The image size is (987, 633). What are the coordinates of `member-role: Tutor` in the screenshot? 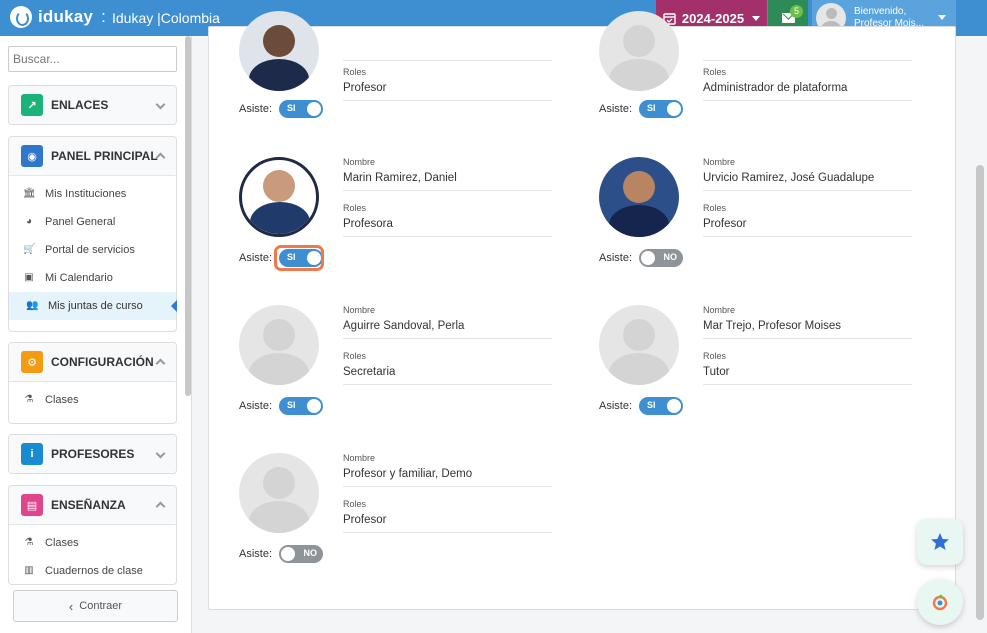 It's located at (807, 374).